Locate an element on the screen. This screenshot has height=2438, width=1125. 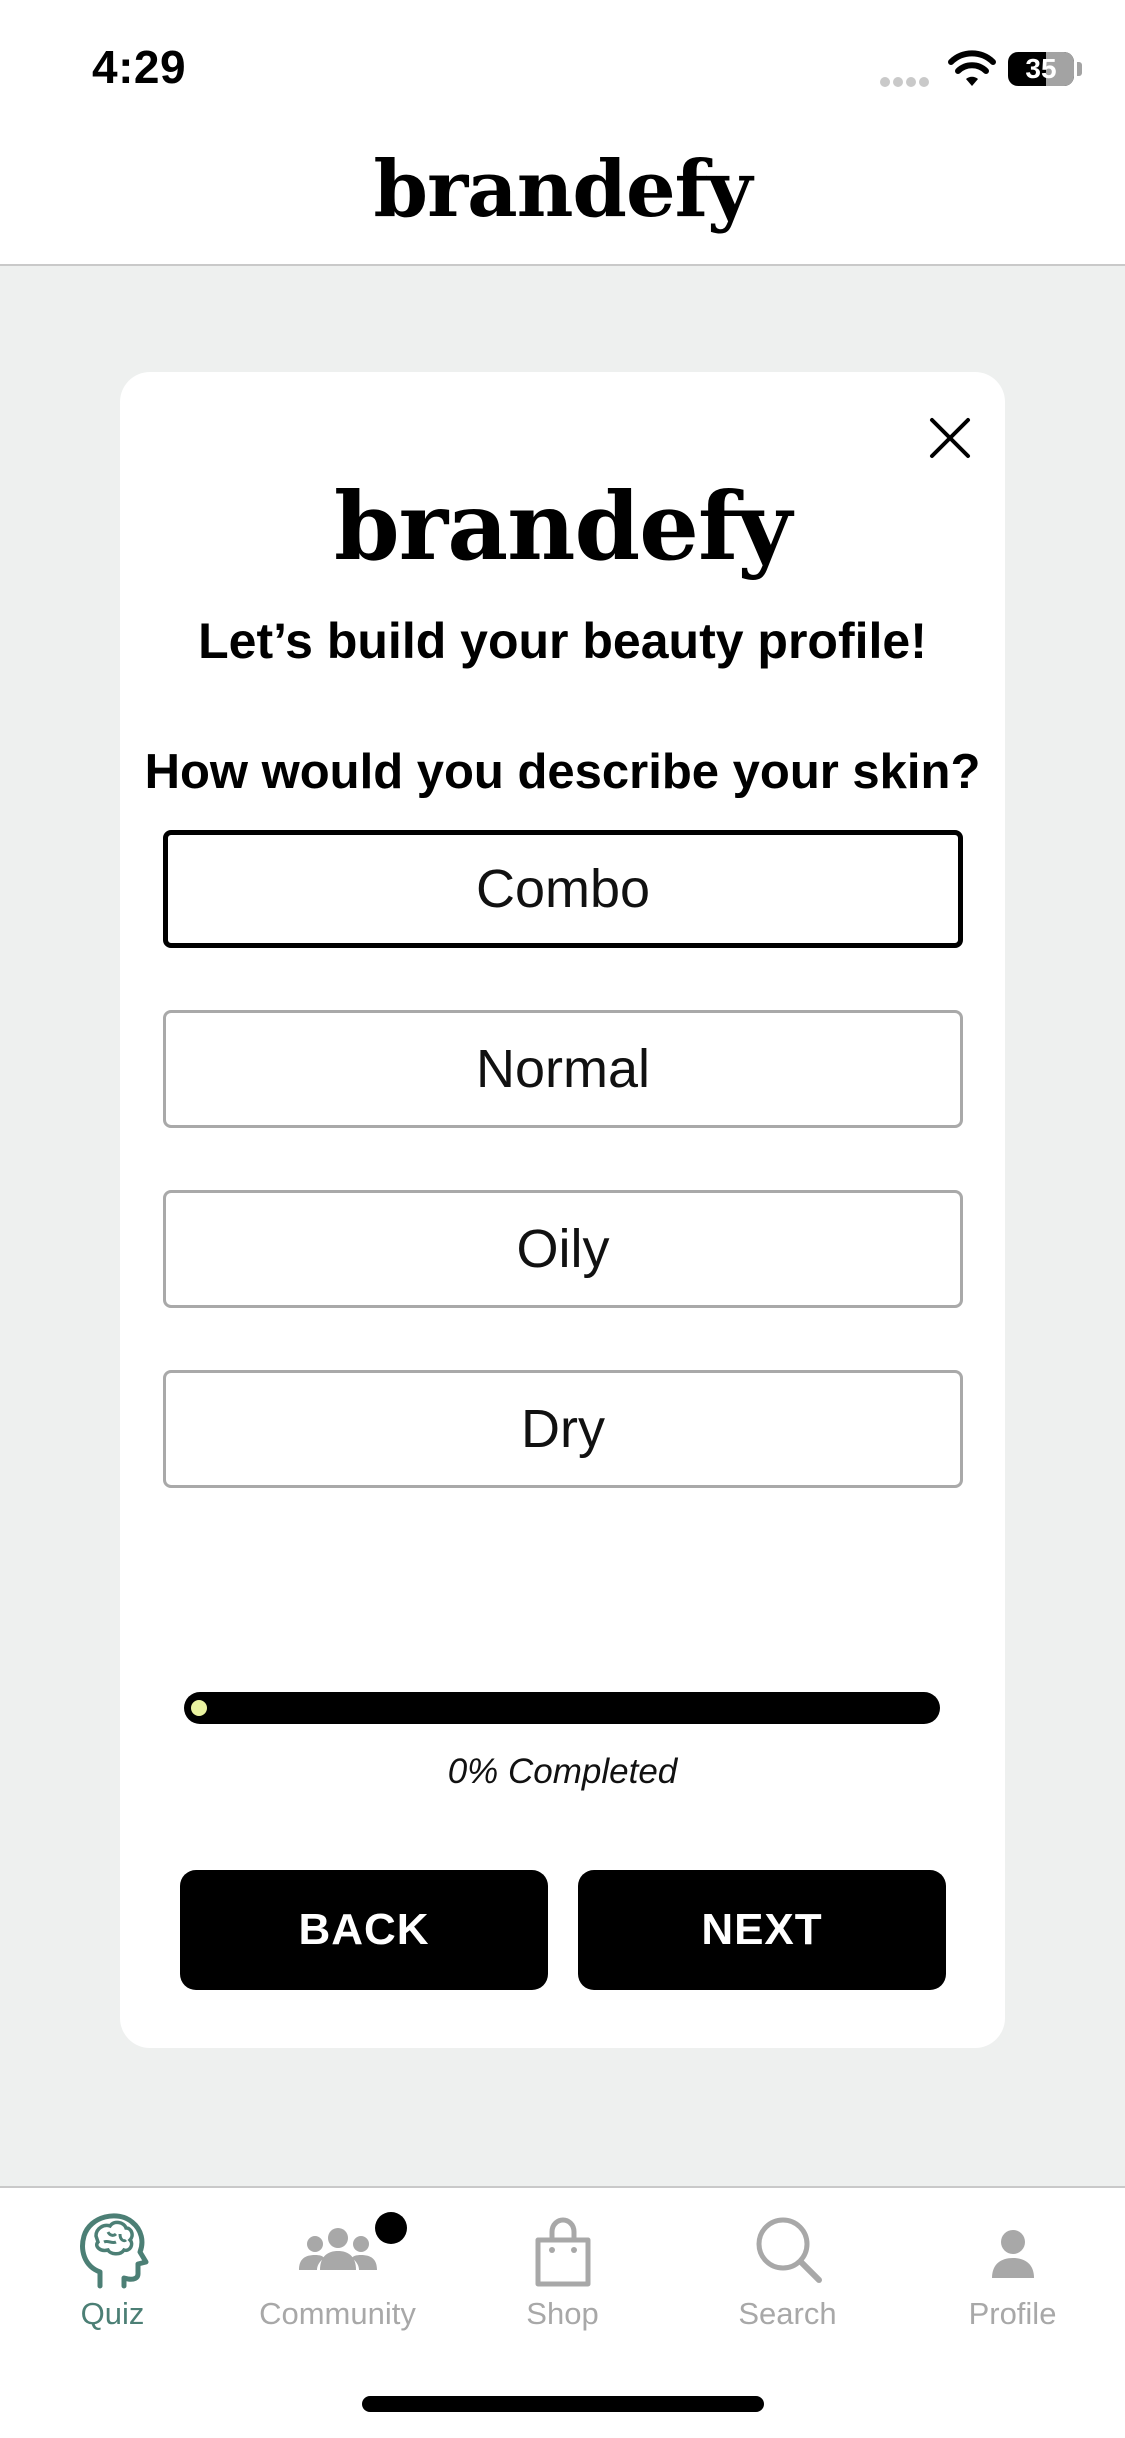
wifi-icon is located at coordinates (972, 68).